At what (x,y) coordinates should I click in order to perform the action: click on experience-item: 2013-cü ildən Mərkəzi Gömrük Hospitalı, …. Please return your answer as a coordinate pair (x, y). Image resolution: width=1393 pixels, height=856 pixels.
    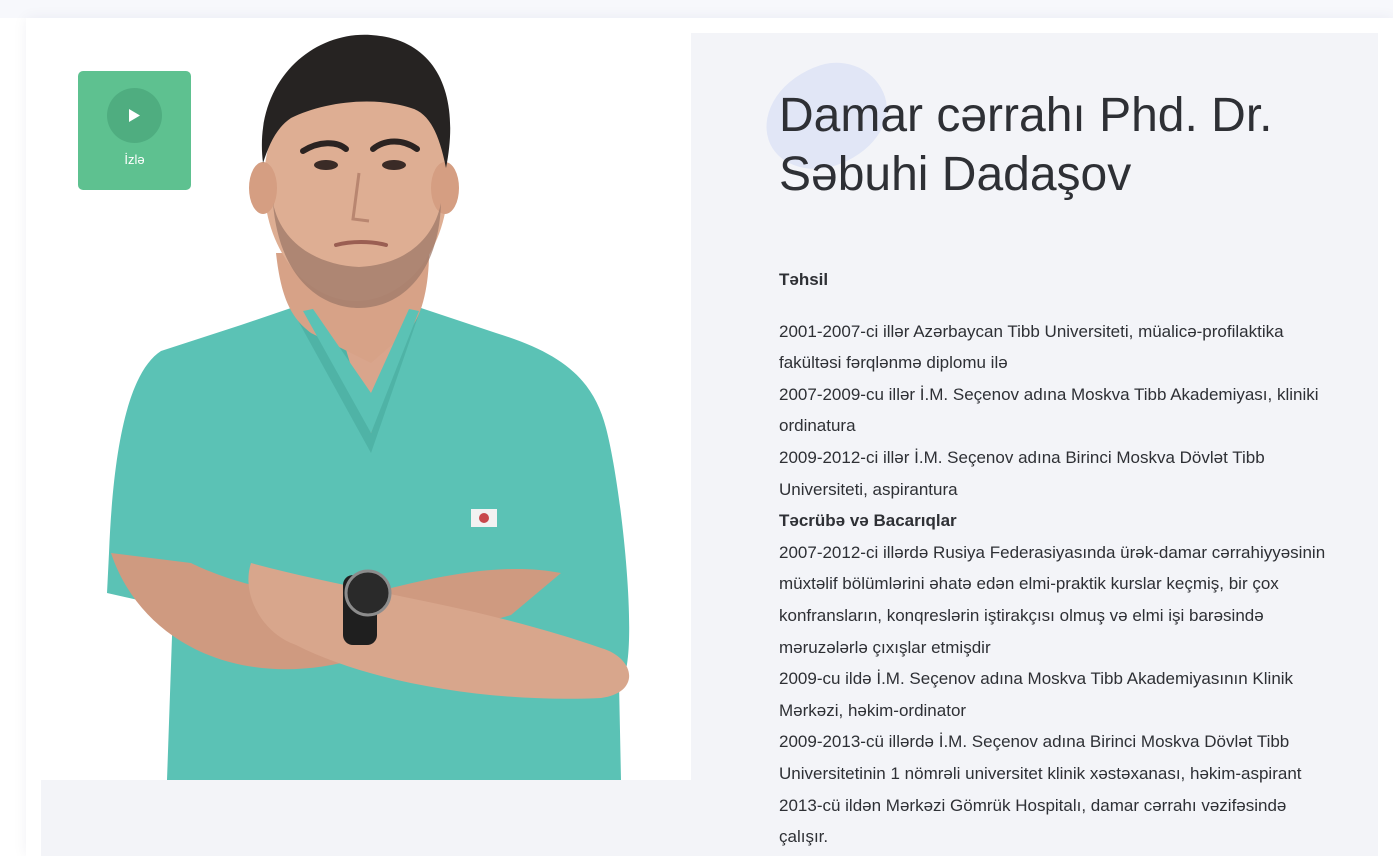
    Looking at the image, I should click on (1033, 821).